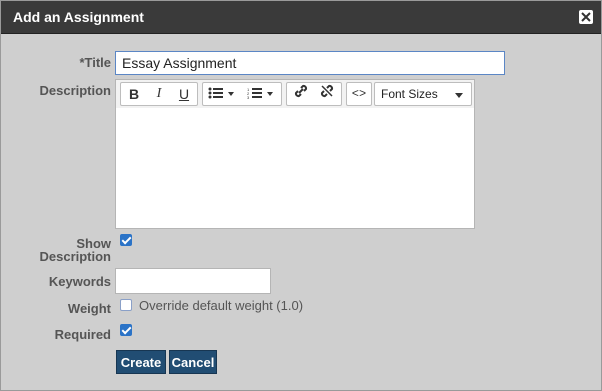 The height and width of the screenshot is (391, 602). I want to click on show-description-line2: Description, so click(75, 256).